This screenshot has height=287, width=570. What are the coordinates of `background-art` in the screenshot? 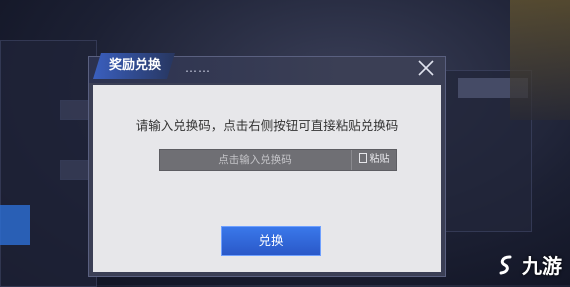 It's located at (540, 60).